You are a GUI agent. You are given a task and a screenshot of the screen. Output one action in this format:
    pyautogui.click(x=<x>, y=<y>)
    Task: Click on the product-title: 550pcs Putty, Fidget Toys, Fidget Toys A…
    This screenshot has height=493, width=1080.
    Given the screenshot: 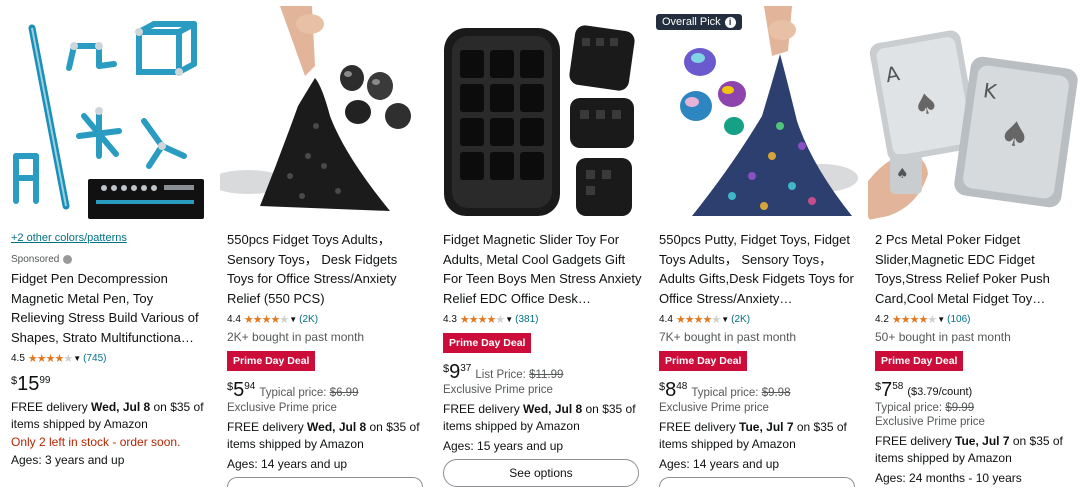 What is the action you would take?
    pyautogui.click(x=758, y=269)
    